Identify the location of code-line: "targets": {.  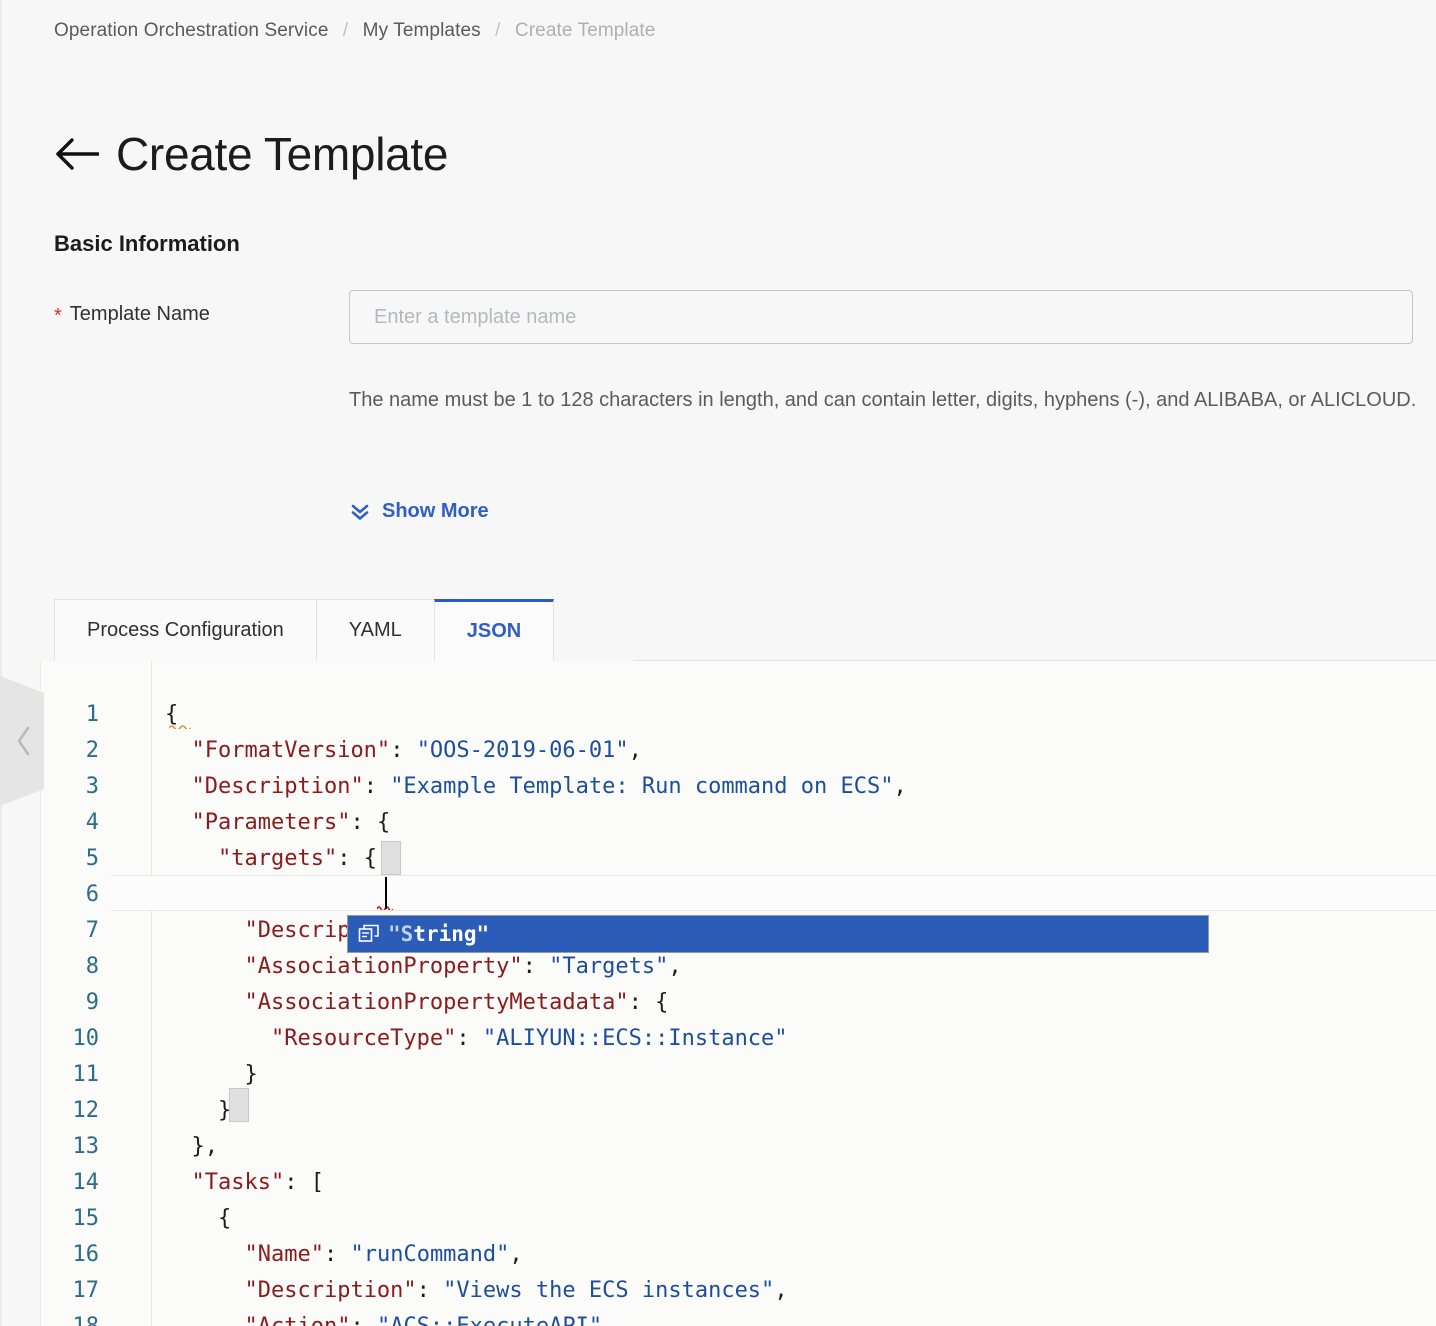
(271, 859).